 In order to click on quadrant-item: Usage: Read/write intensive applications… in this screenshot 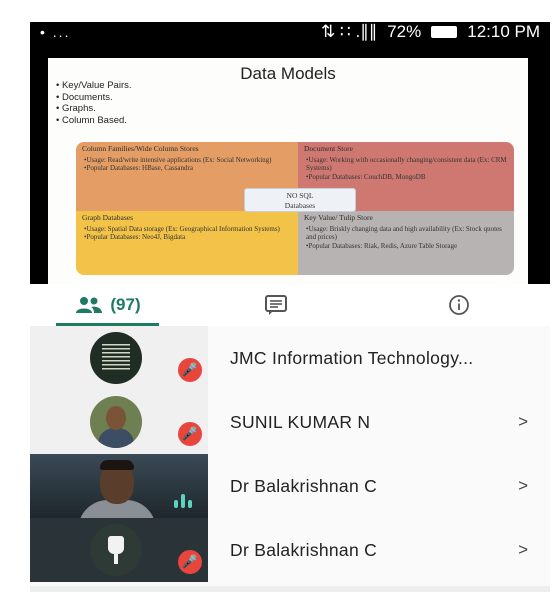, I will do `click(188, 160)`.